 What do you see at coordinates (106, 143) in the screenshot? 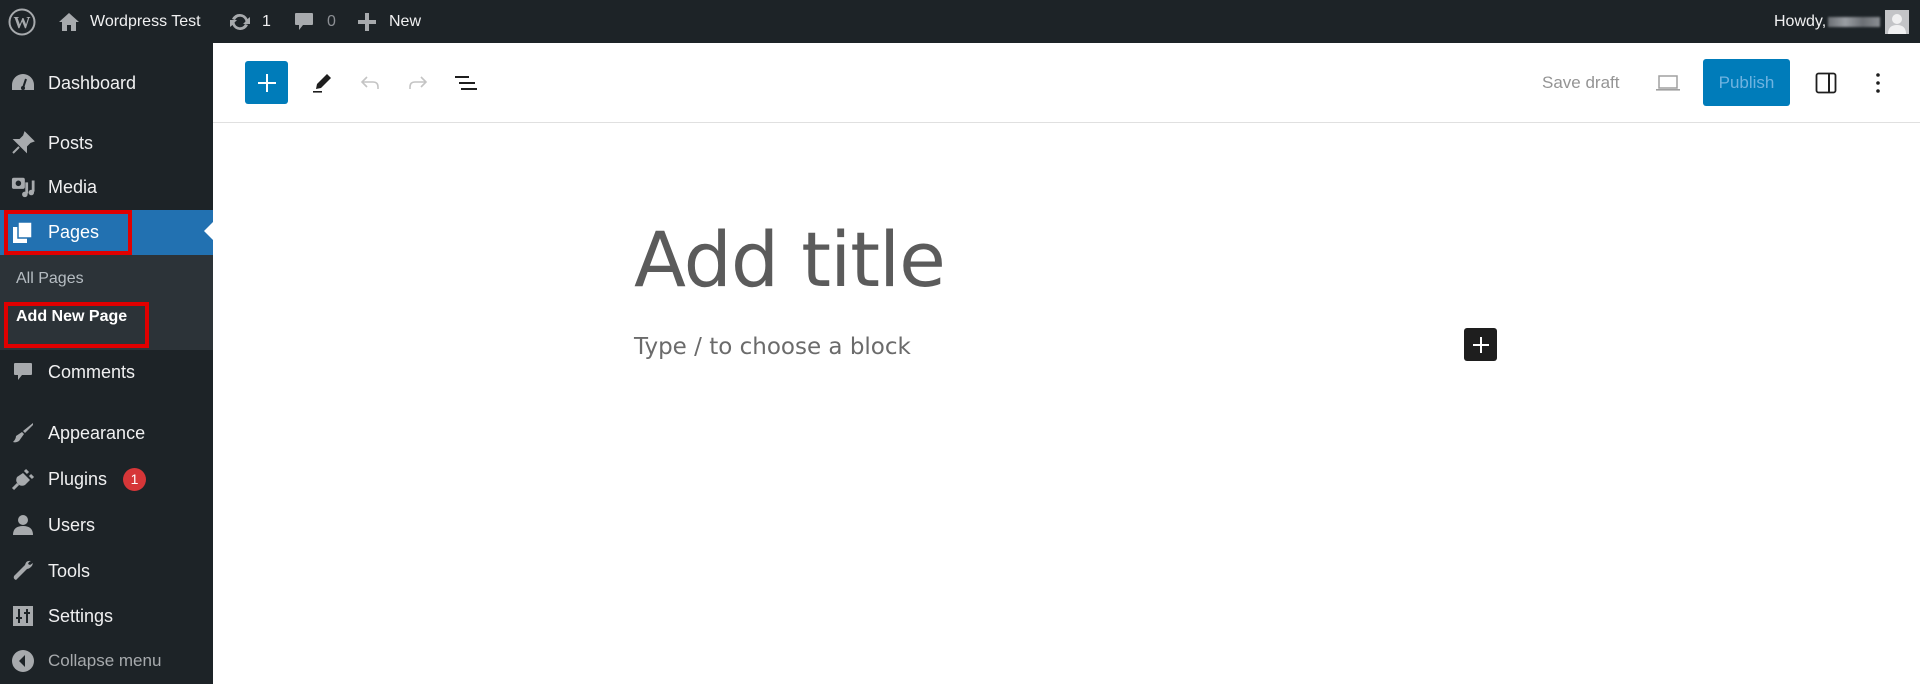
I see `sidebar-item-posts: Posts` at bounding box center [106, 143].